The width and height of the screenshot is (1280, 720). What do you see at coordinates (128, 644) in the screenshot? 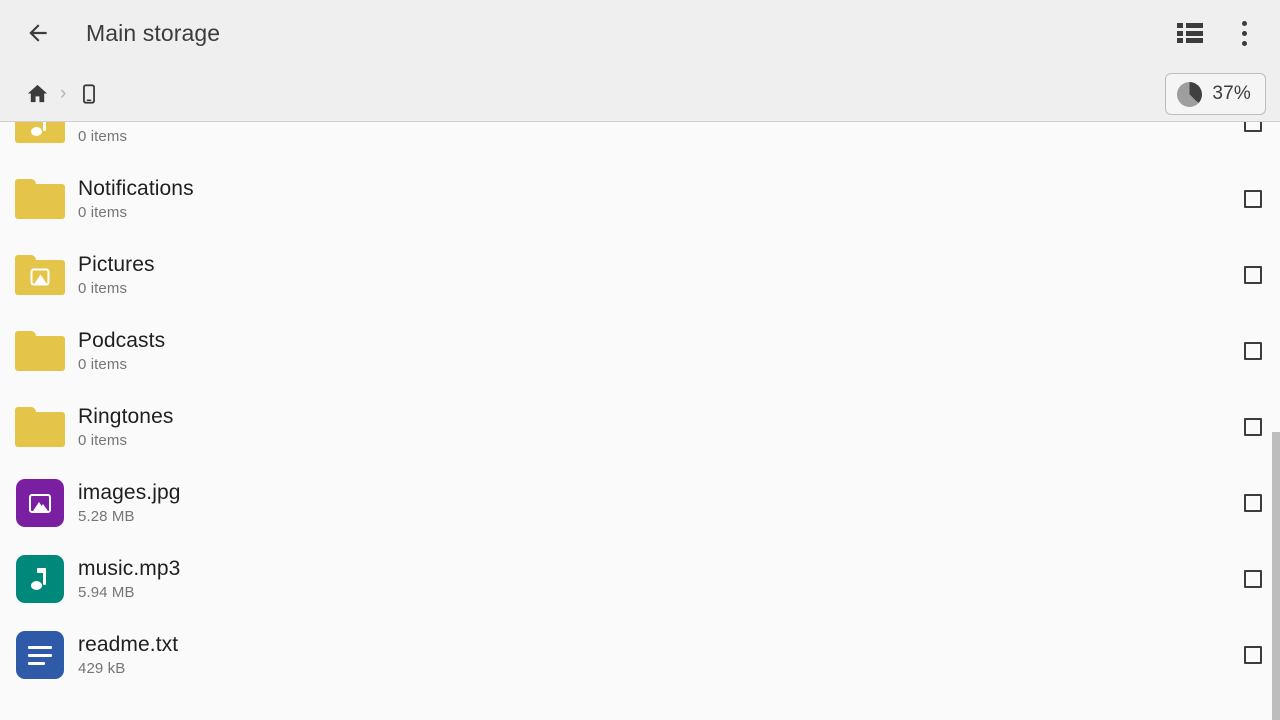
I see `row-name: readme.txt` at bounding box center [128, 644].